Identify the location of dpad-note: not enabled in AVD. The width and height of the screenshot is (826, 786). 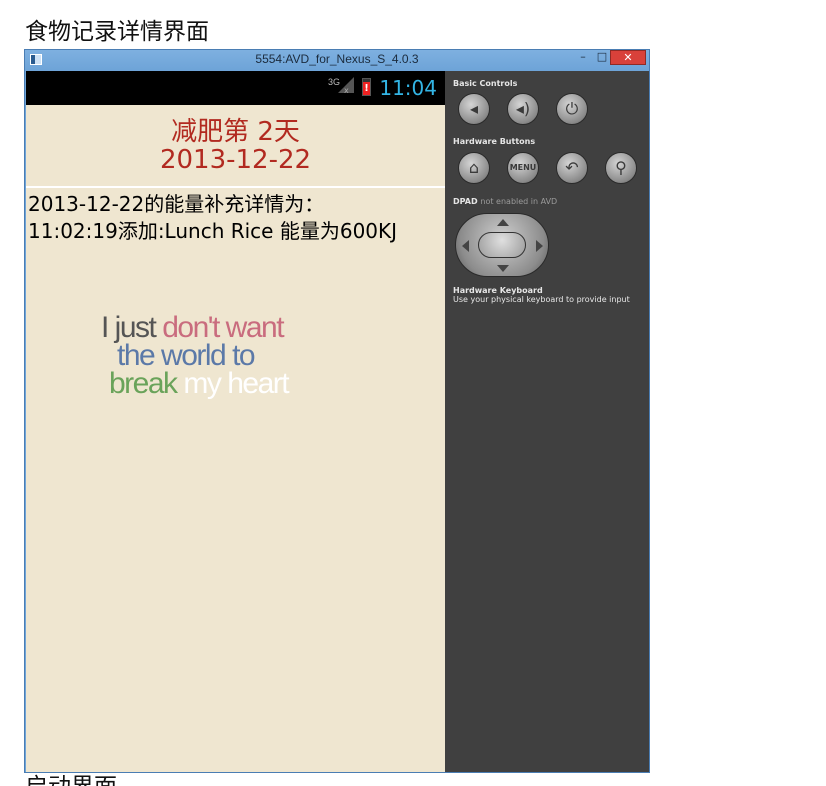
(519, 201).